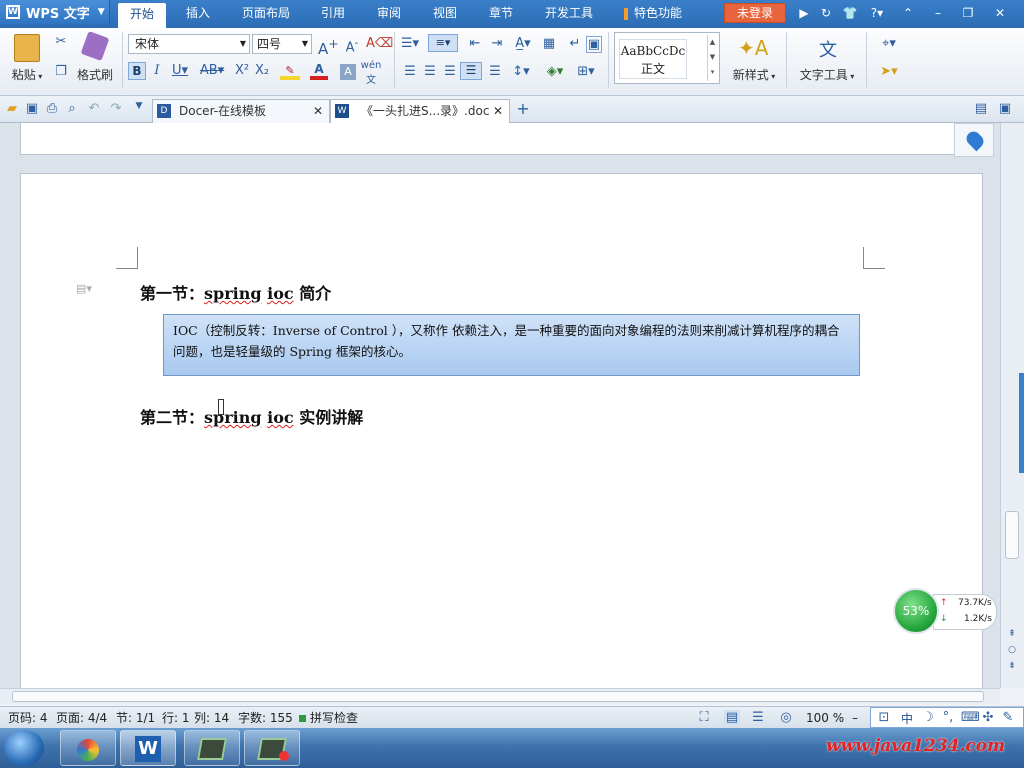 The image size is (1024, 768). I want to click on tab-view: 视图, so click(445, 13).